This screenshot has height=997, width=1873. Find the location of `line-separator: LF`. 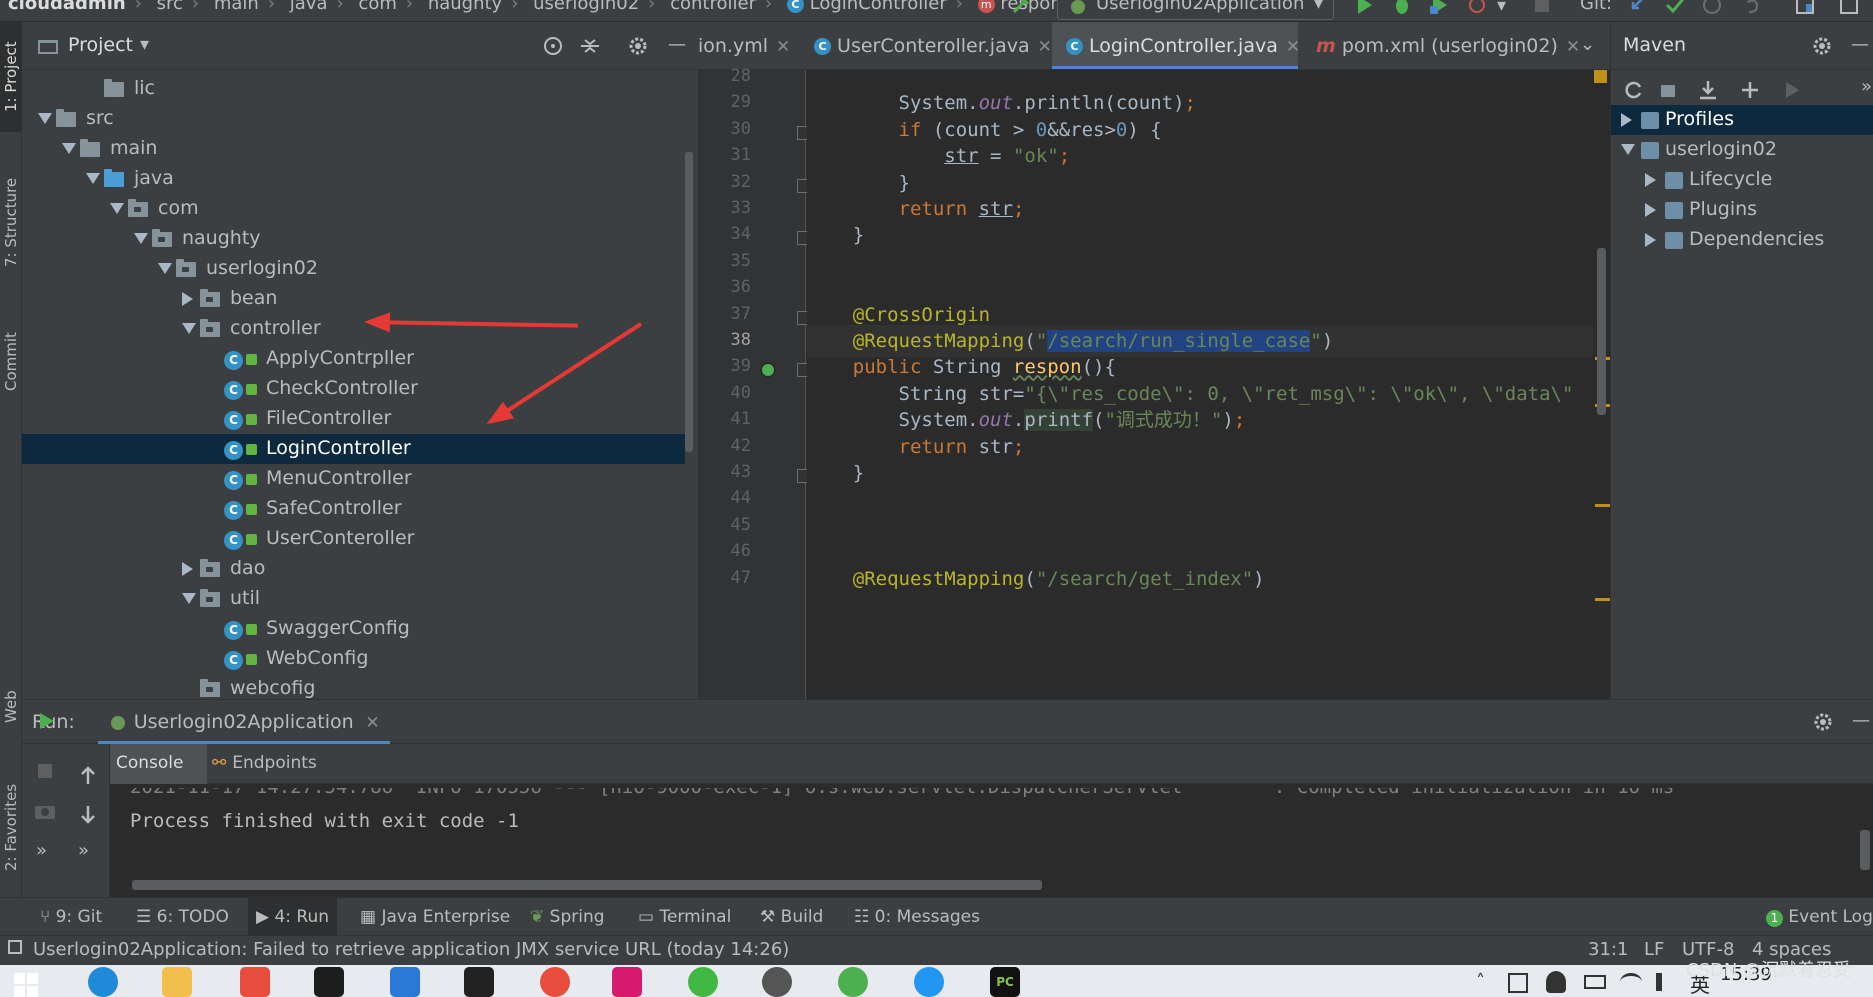

line-separator: LF is located at coordinates (1654, 949).